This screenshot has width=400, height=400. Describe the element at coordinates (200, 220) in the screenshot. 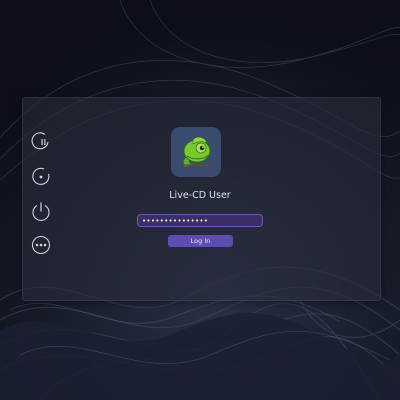

I see `password-field: •••••••••••••••` at that location.